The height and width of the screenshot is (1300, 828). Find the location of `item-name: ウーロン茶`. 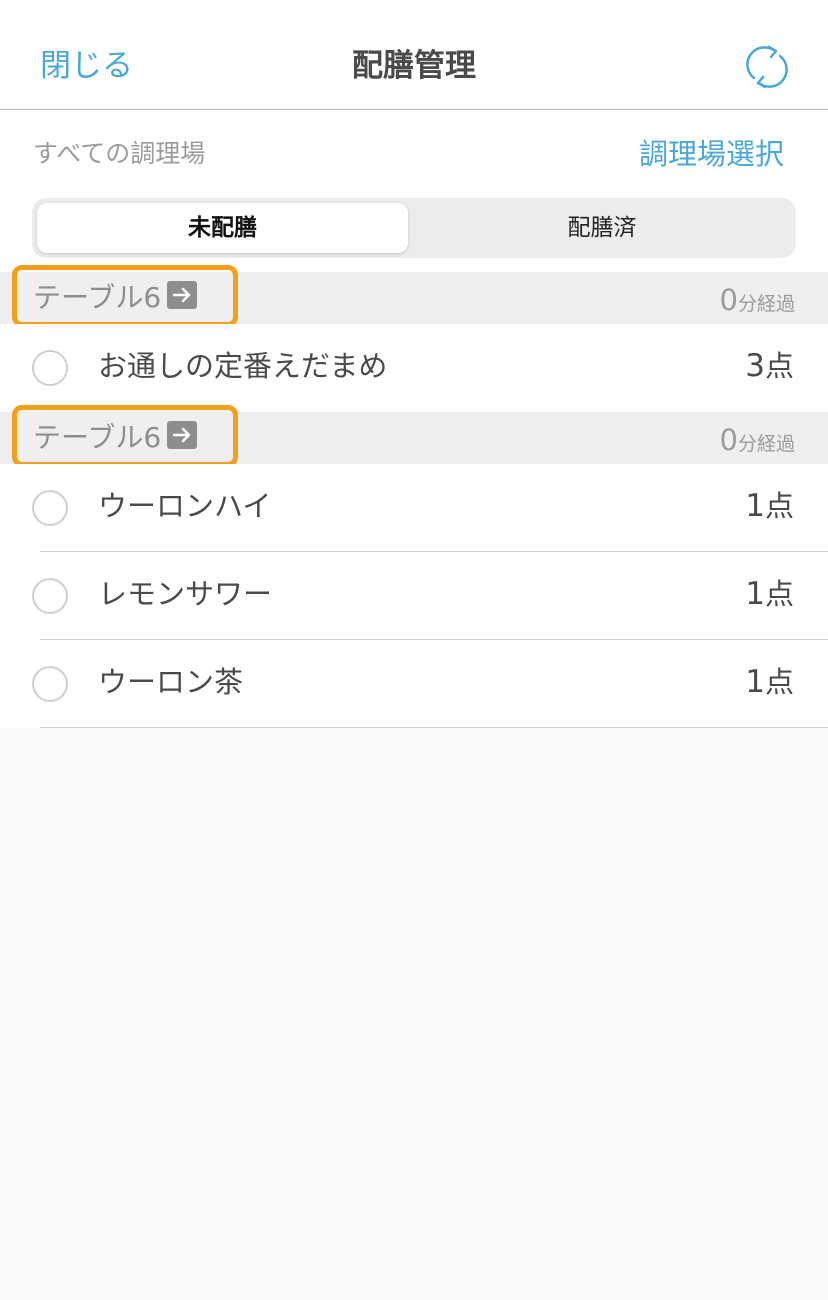

item-name: ウーロン茶 is located at coordinates (171, 682).